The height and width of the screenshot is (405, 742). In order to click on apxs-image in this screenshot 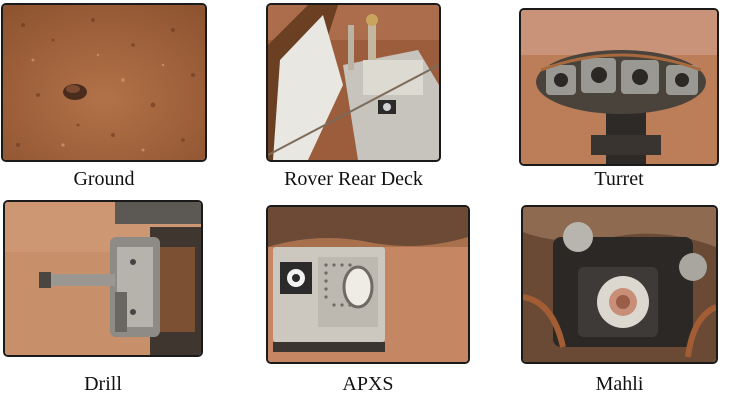, I will do `click(368, 284)`.